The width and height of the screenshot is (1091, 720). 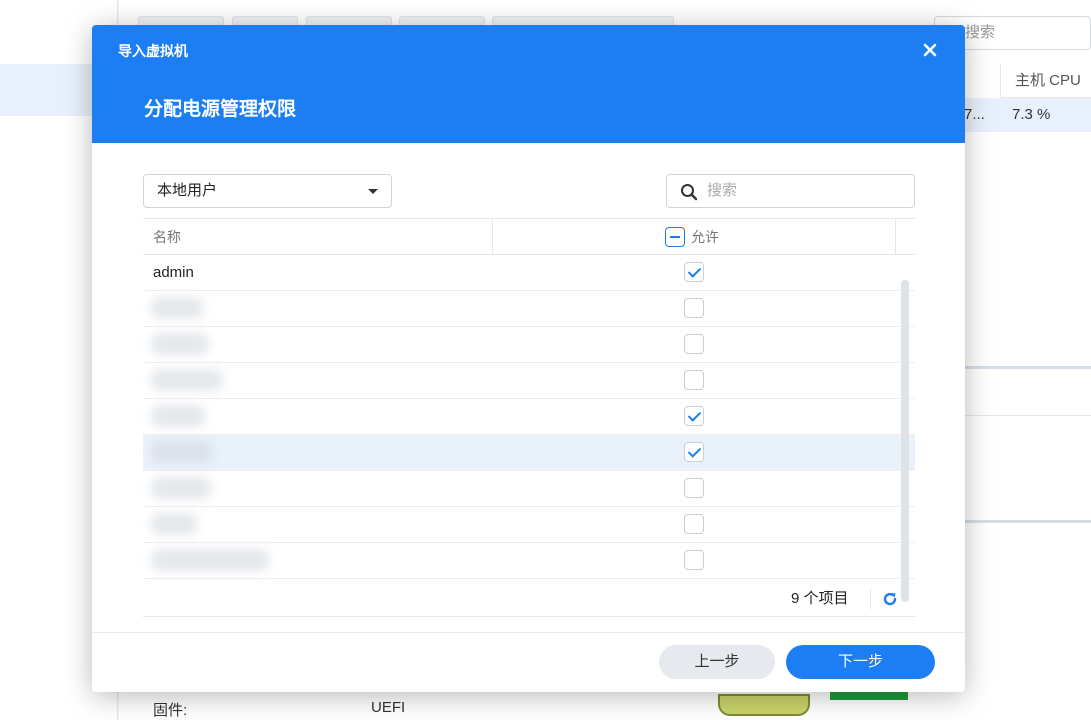 What do you see at coordinates (790, 191) in the screenshot?
I see `user-search-input: 搜索` at bounding box center [790, 191].